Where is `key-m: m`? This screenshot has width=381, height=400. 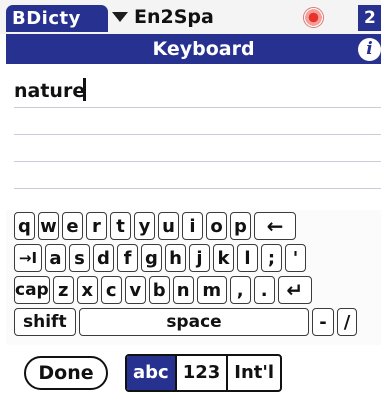 key-m: m is located at coordinates (211, 290).